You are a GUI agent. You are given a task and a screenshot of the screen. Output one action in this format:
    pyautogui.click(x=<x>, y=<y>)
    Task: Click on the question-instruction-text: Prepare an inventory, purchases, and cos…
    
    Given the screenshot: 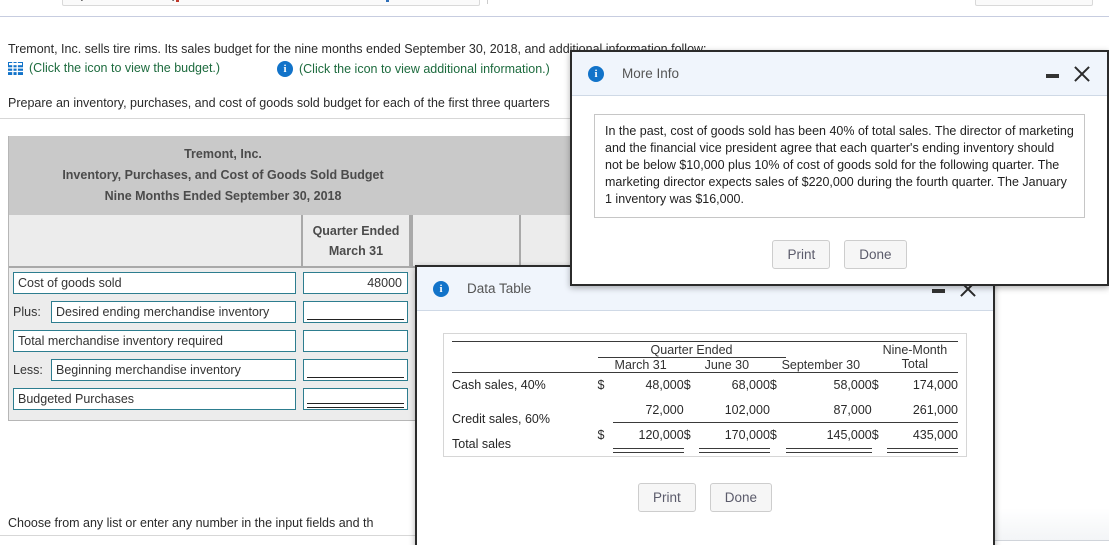 What is the action you would take?
    pyautogui.click(x=279, y=103)
    